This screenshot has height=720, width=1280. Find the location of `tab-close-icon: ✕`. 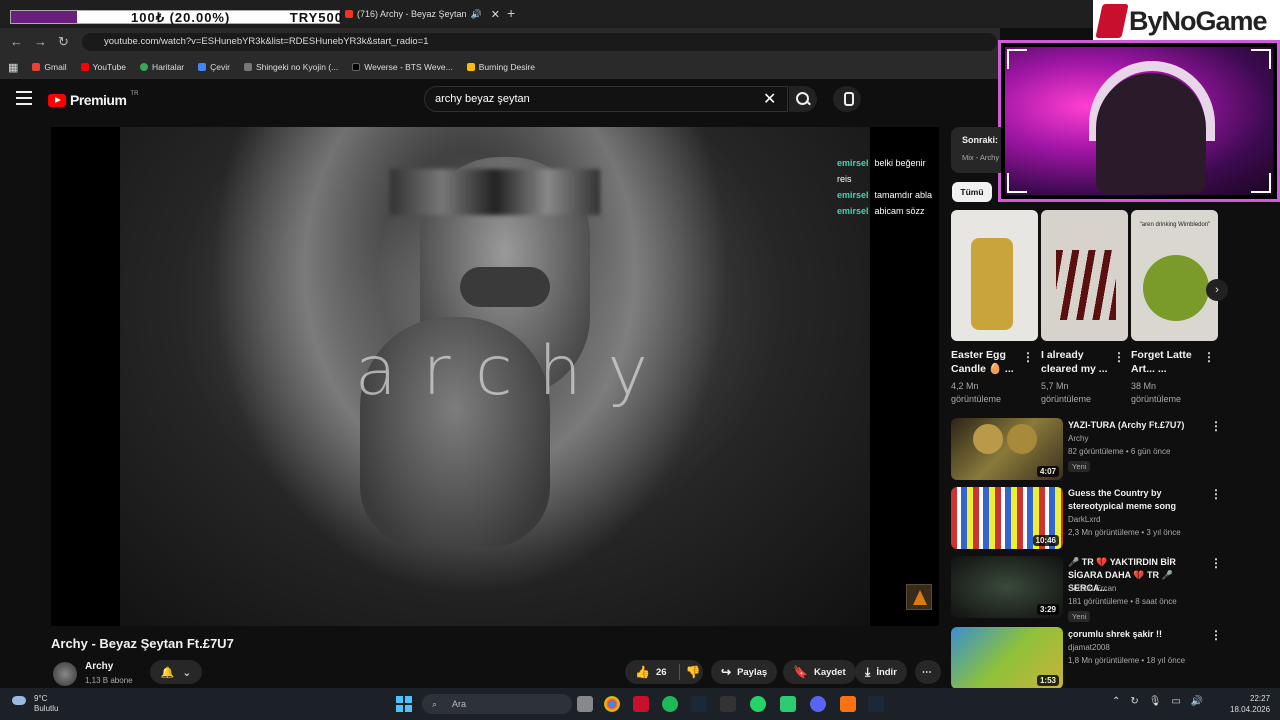

tab-close-icon: ✕ is located at coordinates (495, 14).